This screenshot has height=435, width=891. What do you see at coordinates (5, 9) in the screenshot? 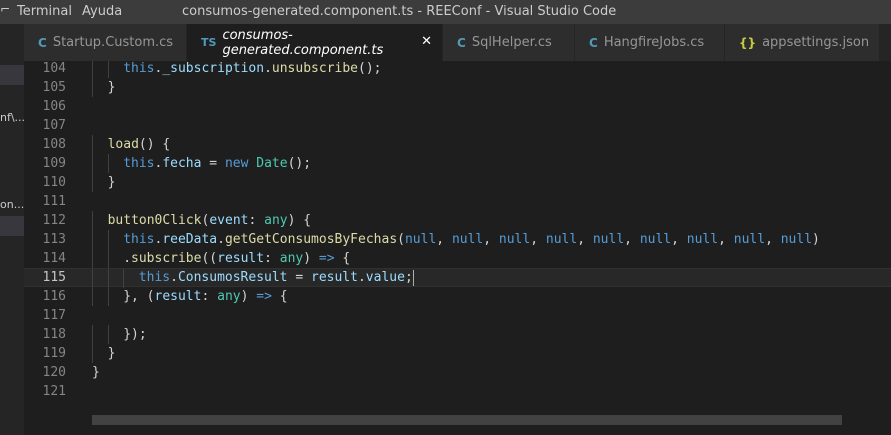
I see `menu-overflow-caret: ⌐` at bounding box center [5, 9].